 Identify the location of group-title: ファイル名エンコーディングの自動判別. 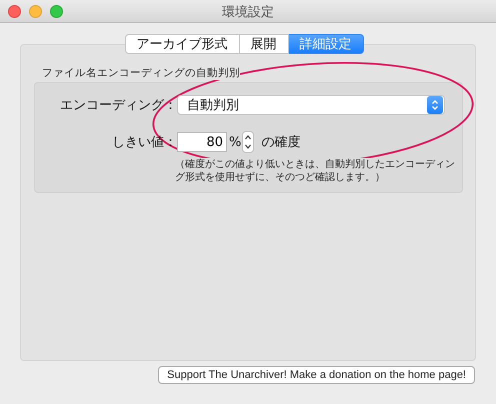
(141, 73).